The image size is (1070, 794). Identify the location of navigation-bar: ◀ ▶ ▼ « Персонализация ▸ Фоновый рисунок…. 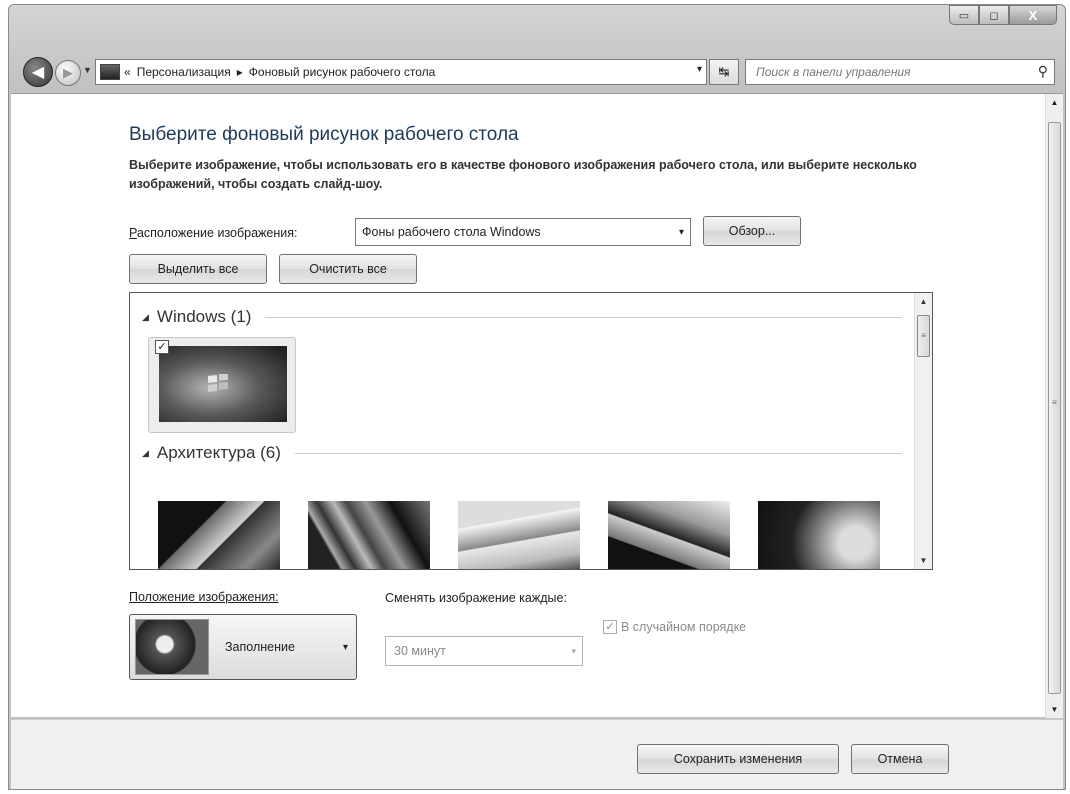
(543, 72).